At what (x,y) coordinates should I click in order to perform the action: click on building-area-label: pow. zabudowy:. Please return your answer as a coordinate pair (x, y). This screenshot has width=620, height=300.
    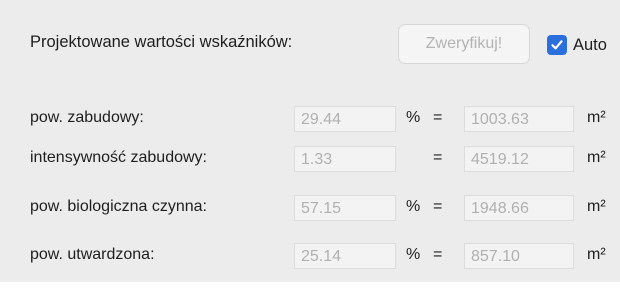
    Looking at the image, I should click on (87, 117).